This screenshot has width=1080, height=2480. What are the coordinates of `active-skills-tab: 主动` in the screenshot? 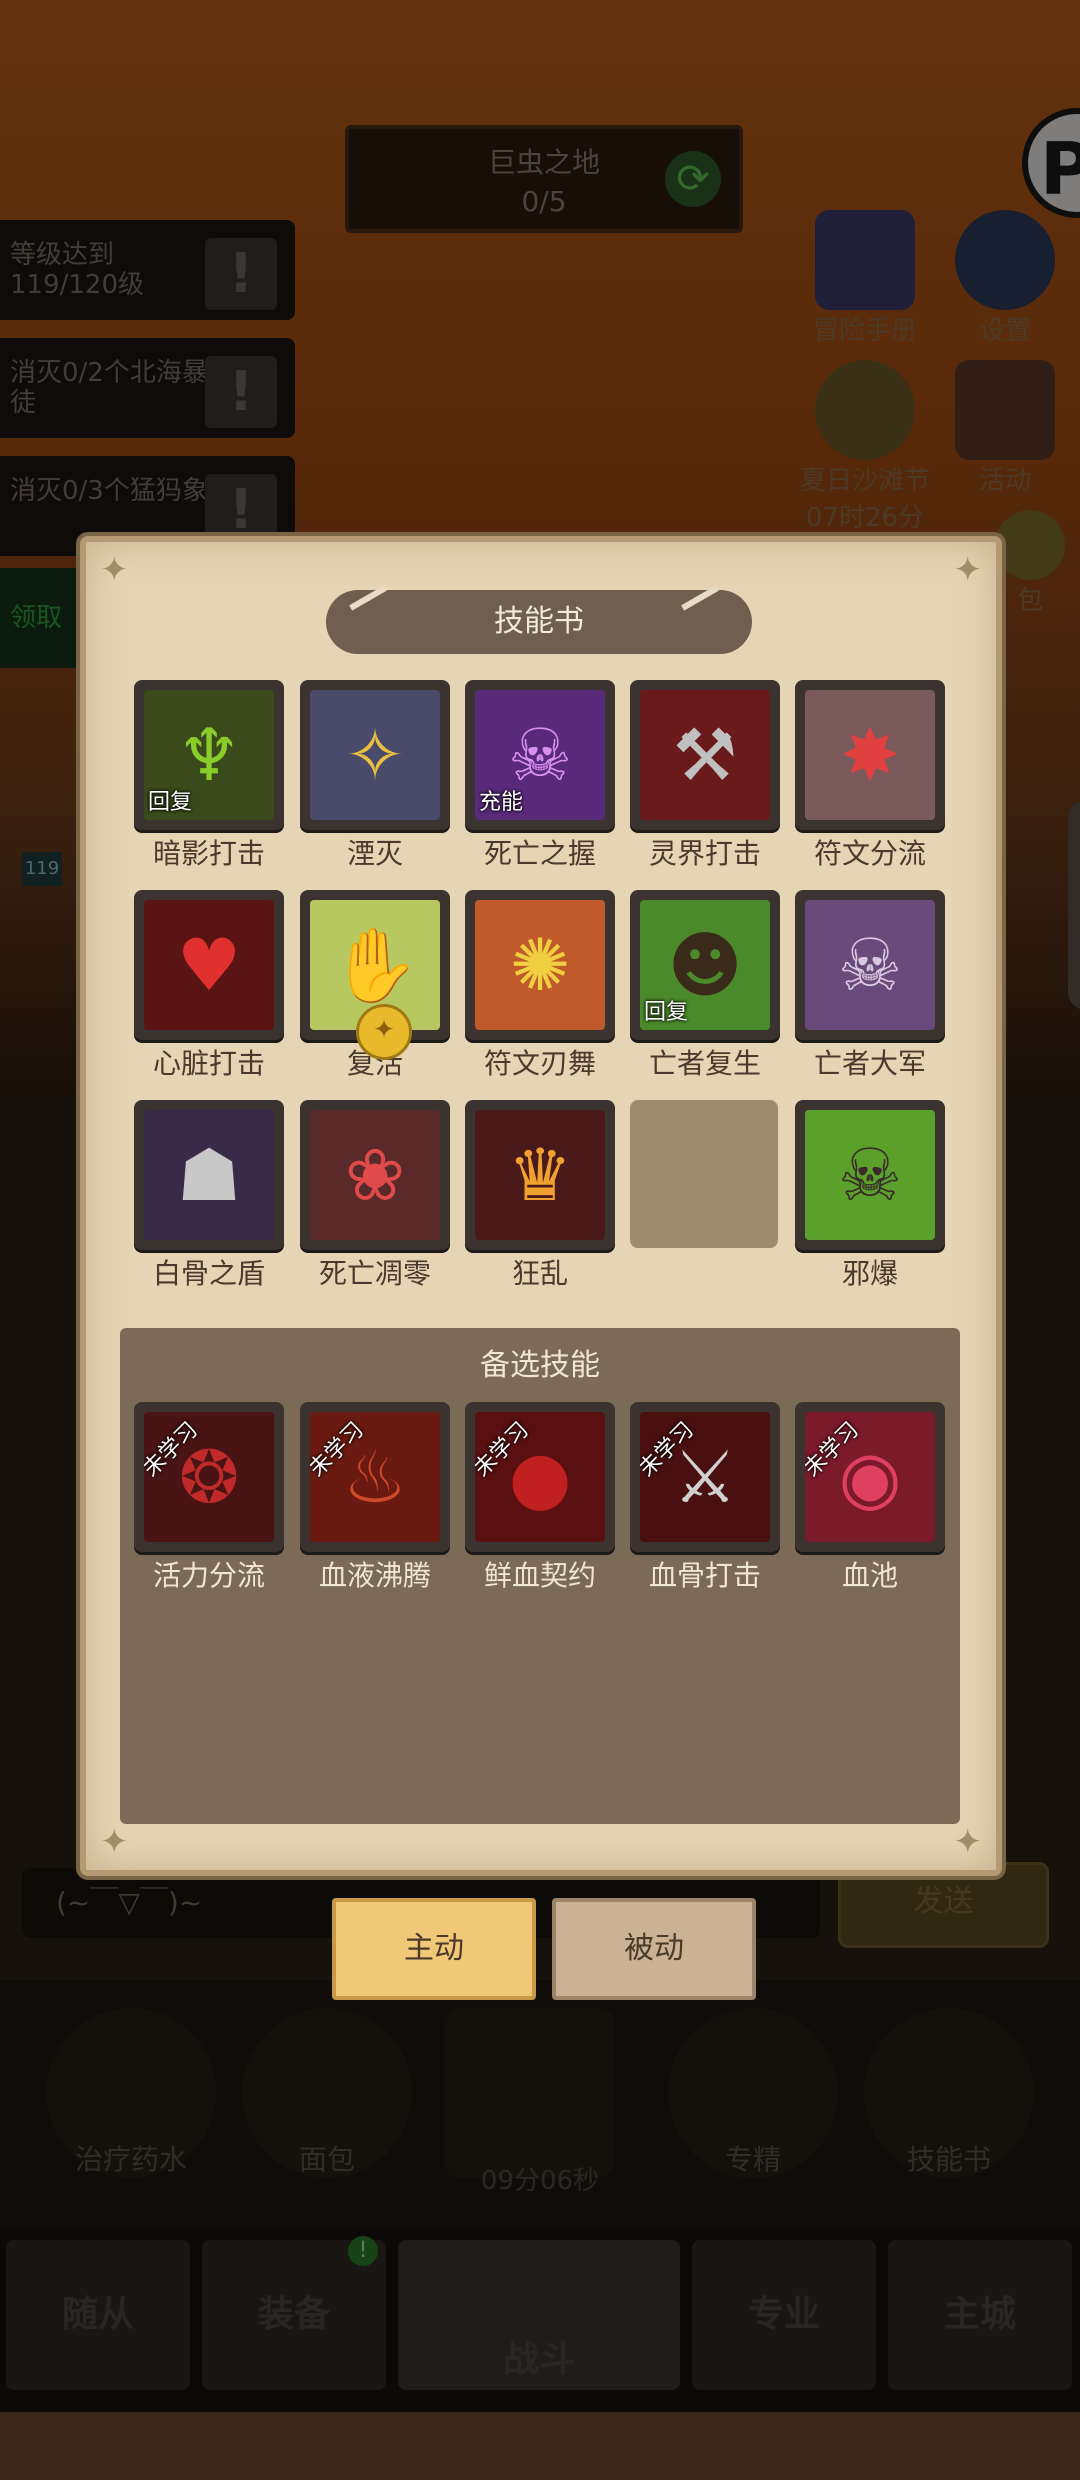 It's located at (434, 1949).